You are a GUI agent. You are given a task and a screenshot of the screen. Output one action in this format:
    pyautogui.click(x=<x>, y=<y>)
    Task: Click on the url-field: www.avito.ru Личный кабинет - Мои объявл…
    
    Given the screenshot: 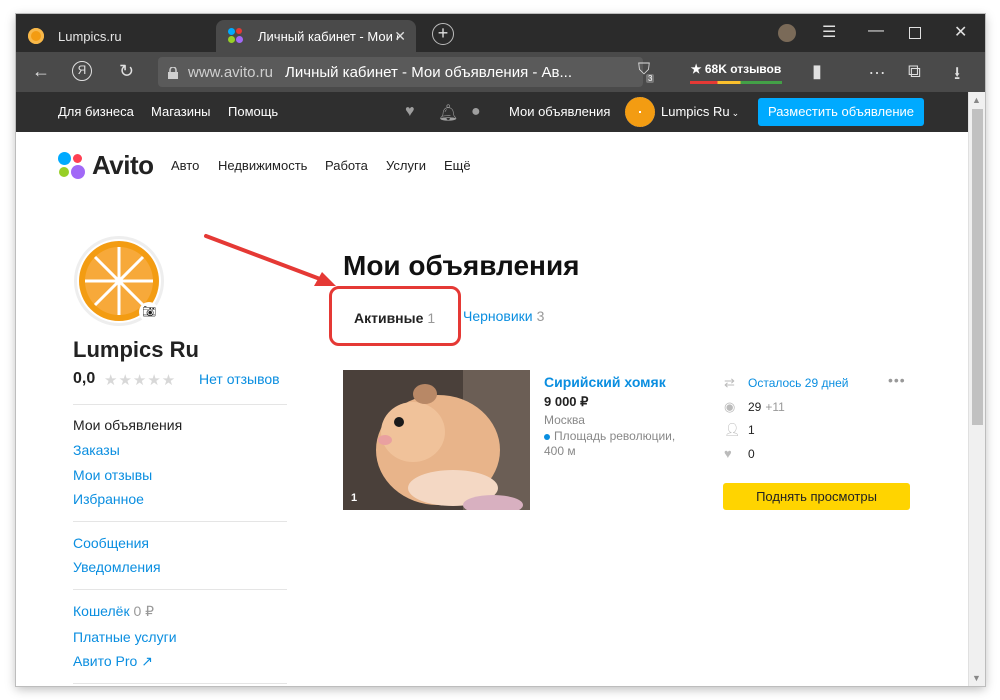 What is the action you would take?
    pyautogui.click(x=400, y=72)
    